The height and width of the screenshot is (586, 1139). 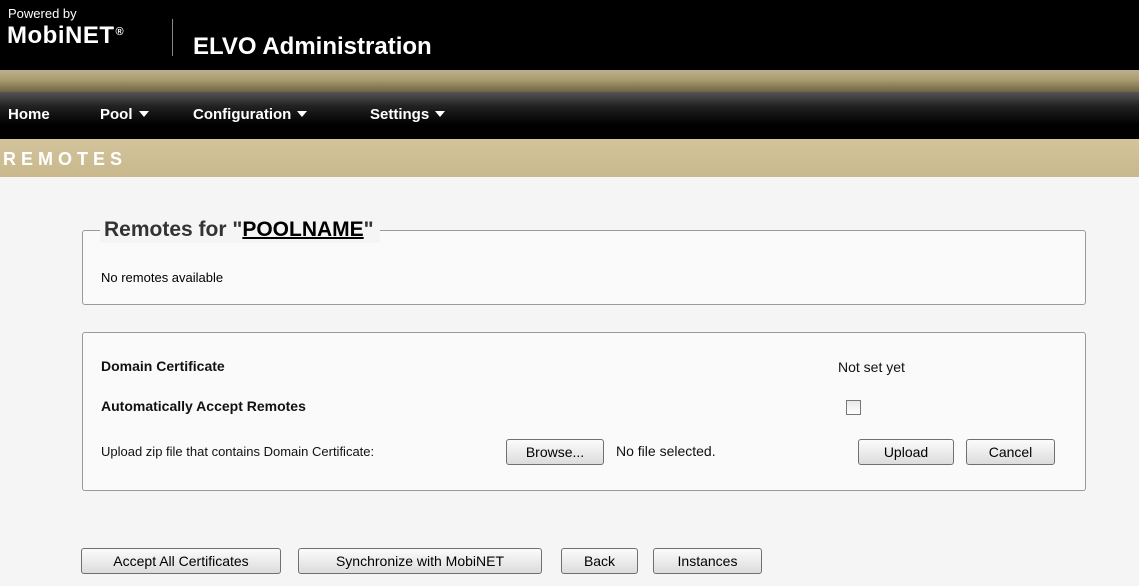 What do you see at coordinates (203, 406) in the screenshot?
I see `auto-accept-label: Automatically Accept Remotes` at bounding box center [203, 406].